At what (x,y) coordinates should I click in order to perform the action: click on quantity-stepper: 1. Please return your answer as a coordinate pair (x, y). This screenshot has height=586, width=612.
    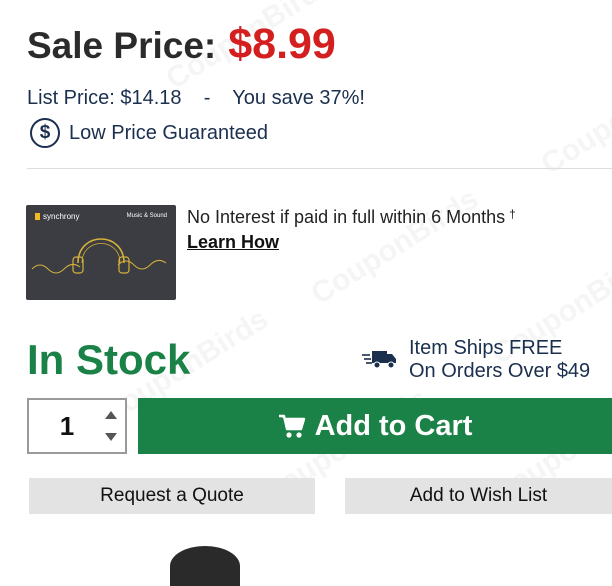
    Looking at the image, I should click on (77, 426).